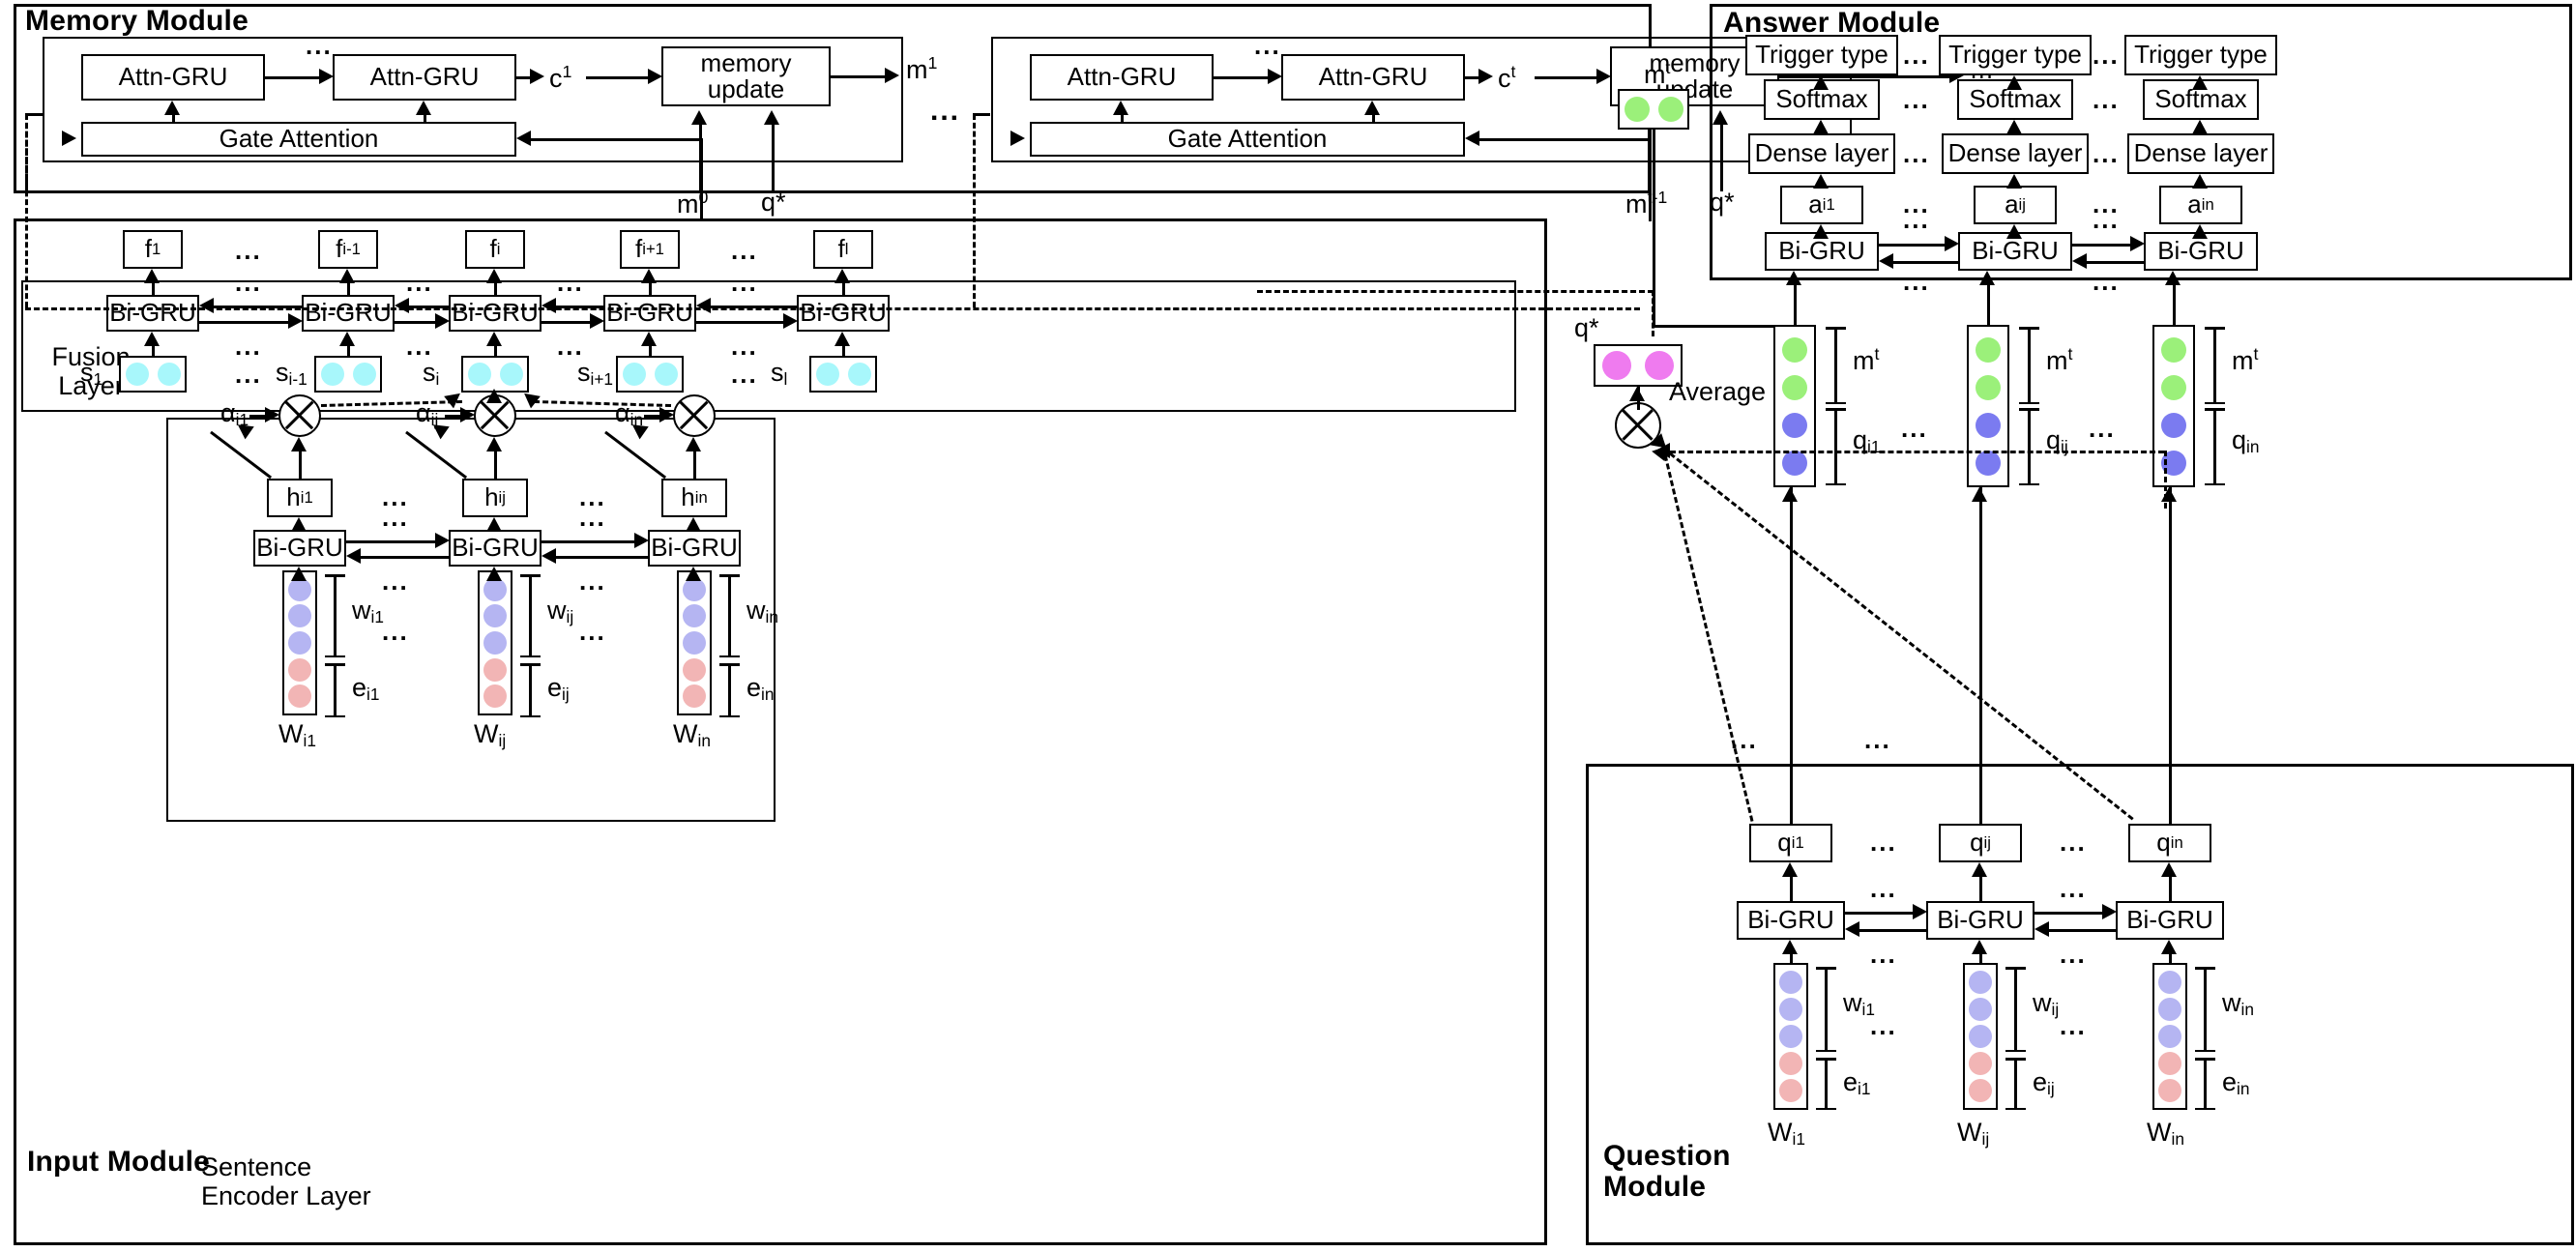 The width and height of the screenshot is (2576, 1252). I want to click on dense-layer-3: Dense layer, so click(2200, 153).